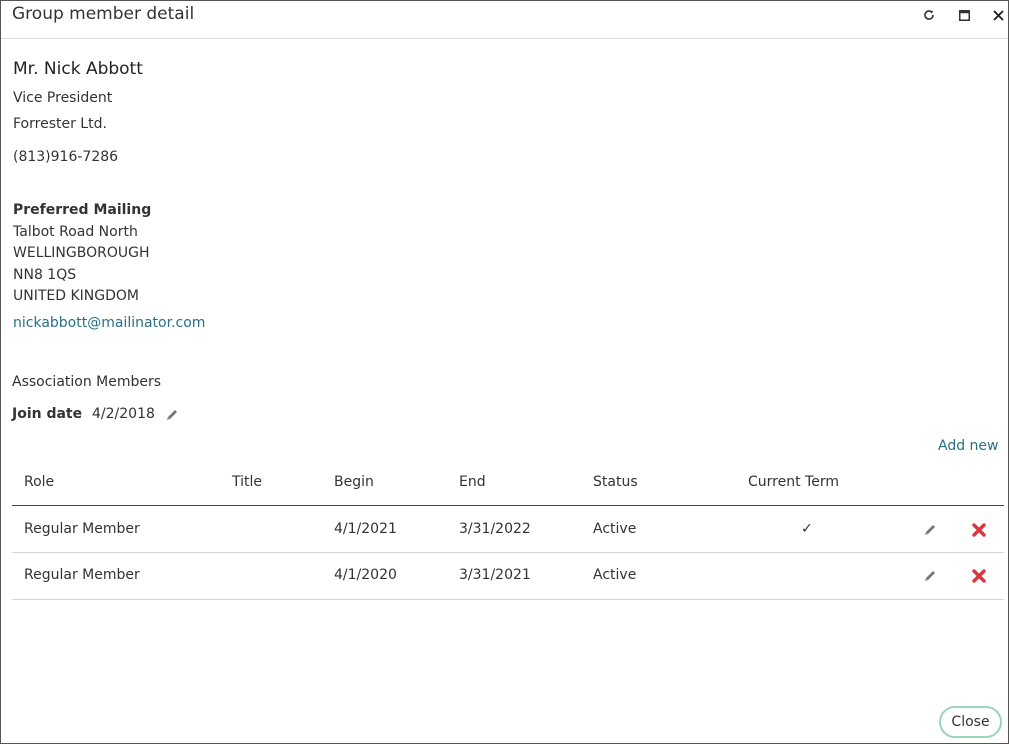 The height and width of the screenshot is (744, 1009). I want to click on column-header-begin: Begin, so click(354, 482).